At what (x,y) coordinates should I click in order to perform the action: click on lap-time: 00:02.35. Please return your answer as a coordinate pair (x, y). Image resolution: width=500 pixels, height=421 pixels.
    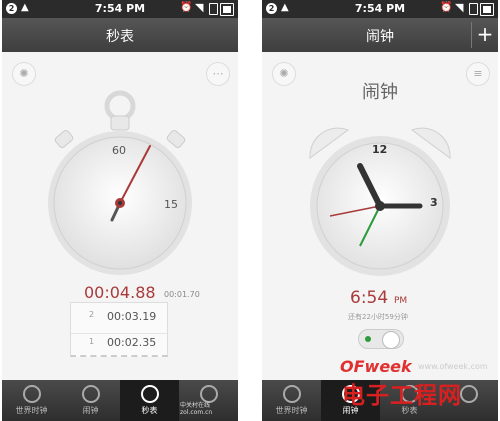
    Looking at the image, I should click on (132, 342).